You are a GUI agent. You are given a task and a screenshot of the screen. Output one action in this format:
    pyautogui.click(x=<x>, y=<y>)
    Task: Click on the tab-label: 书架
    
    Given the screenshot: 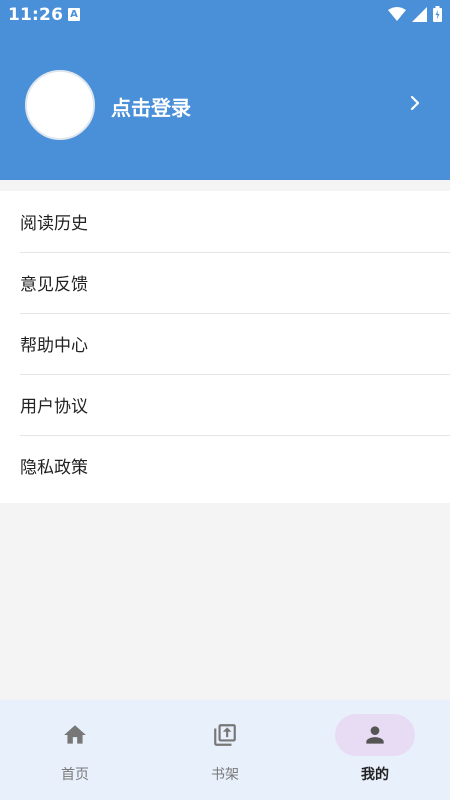 What is the action you would take?
    pyautogui.click(x=225, y=775)
    